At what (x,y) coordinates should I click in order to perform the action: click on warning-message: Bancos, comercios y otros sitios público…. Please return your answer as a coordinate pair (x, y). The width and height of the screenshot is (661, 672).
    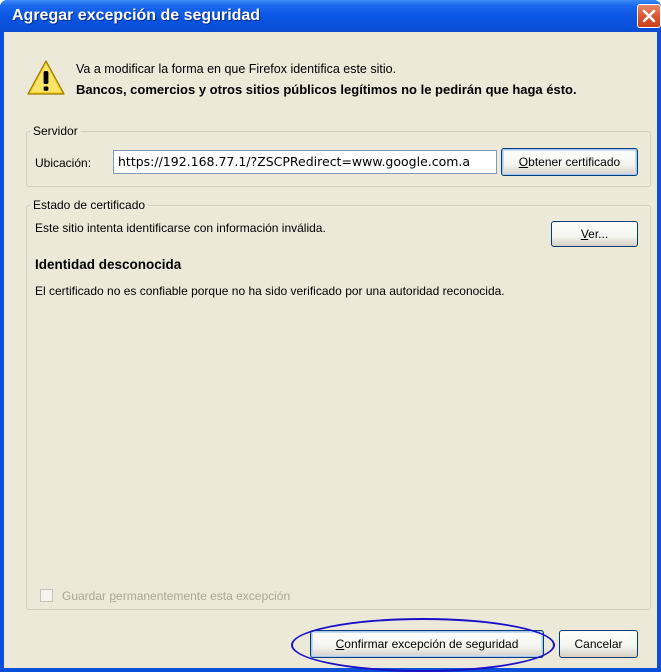
    Looking at the image, I should click on (326, 89).